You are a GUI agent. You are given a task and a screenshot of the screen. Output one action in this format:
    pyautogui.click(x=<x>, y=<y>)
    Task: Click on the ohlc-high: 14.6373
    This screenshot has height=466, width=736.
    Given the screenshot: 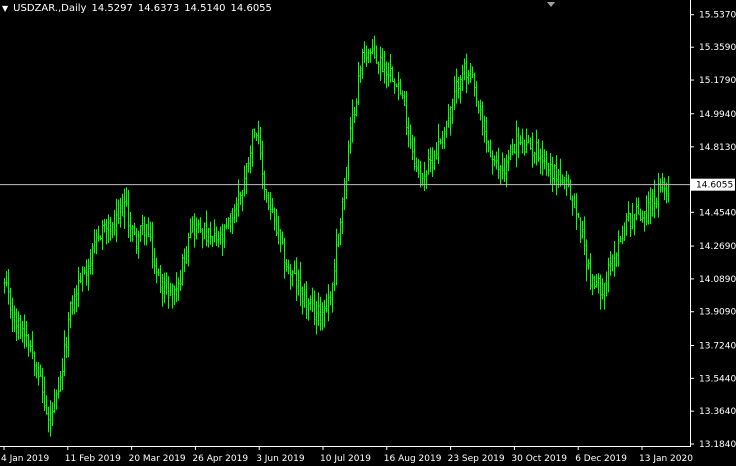 What is the action you would take?
    pyautogui.click(x=158, y=8)
    